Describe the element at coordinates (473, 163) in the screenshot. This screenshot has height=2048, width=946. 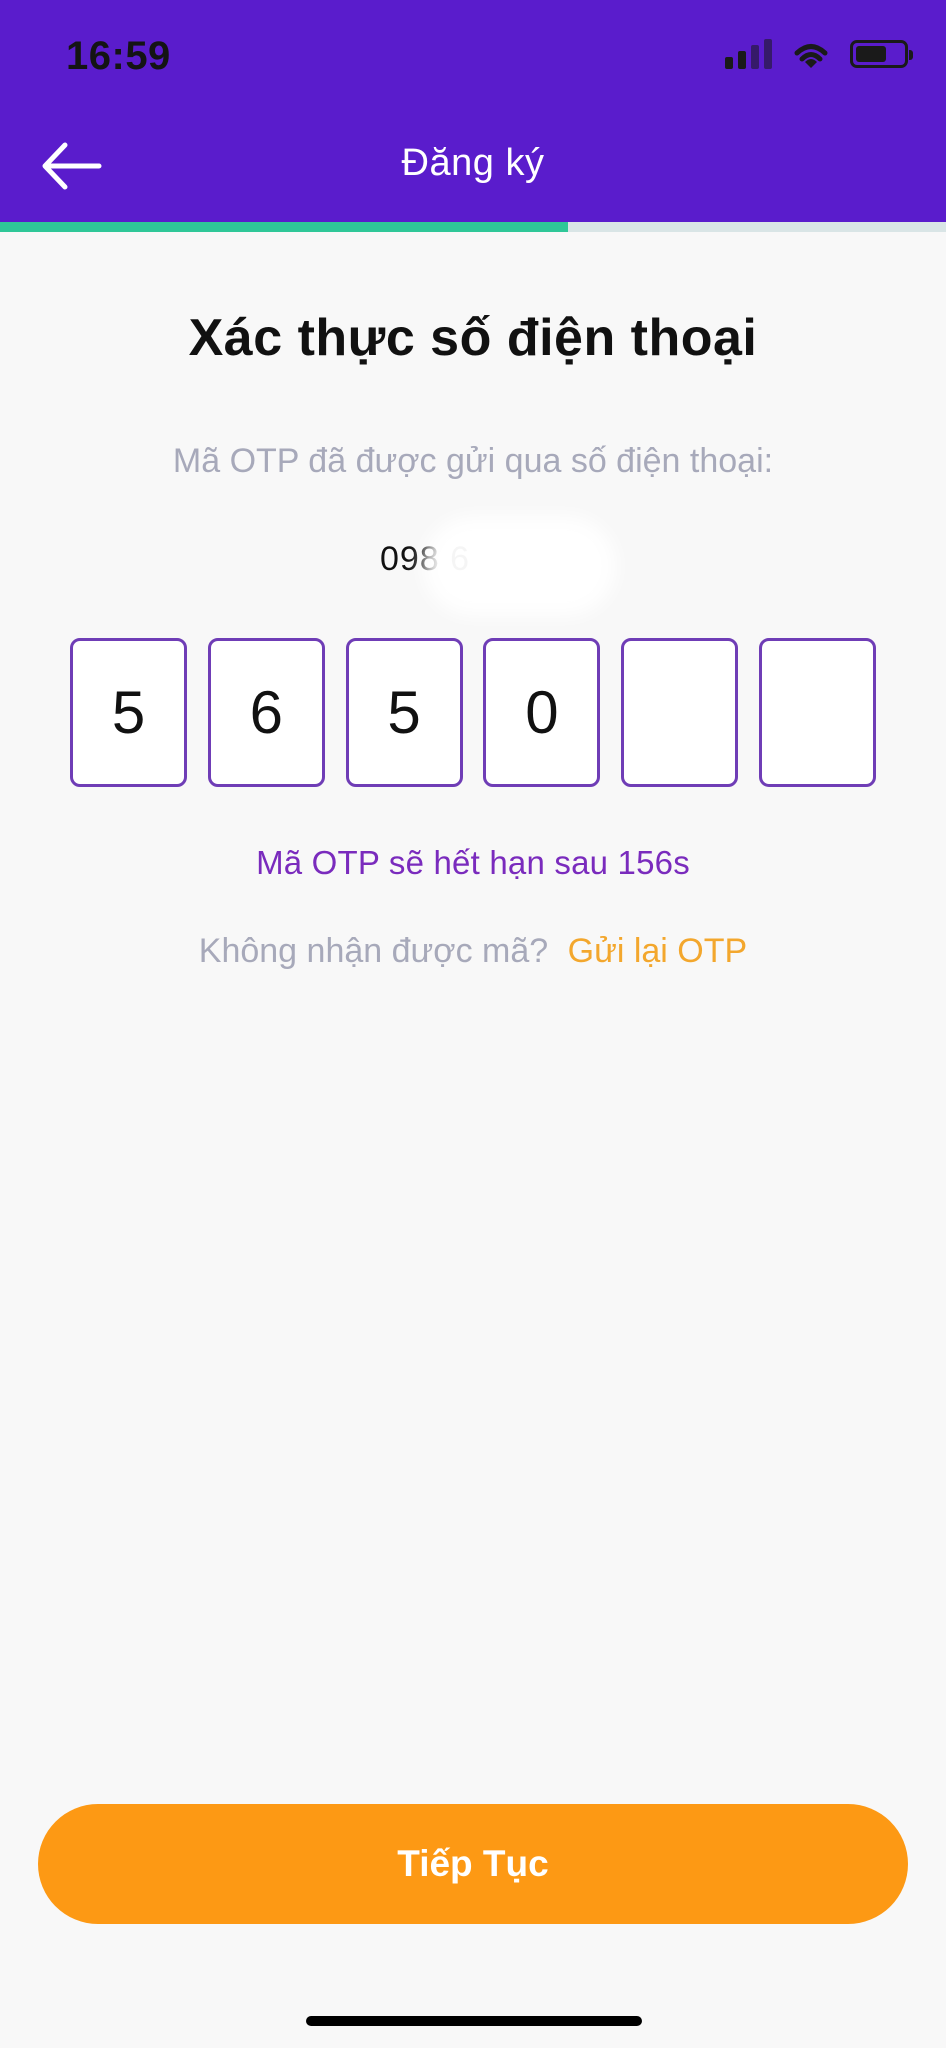
I see `header-title: Đăng ký` at that location.